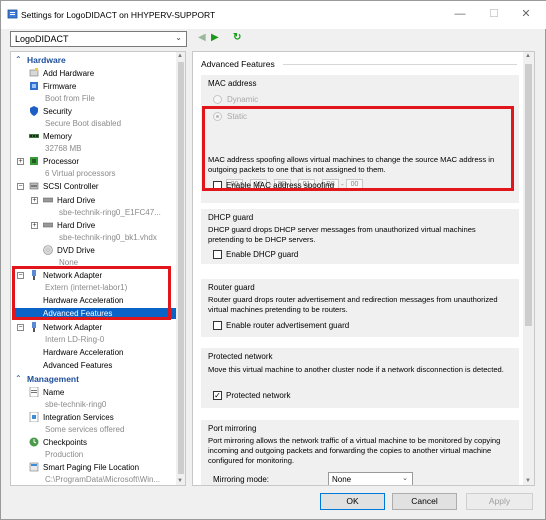 This screenshot has width=546, height=520. What do you see at coordinates (34, 225) in the screenshot?
I see `expand-hard-drive-2-icon: +` at bounding box center [34, 225].